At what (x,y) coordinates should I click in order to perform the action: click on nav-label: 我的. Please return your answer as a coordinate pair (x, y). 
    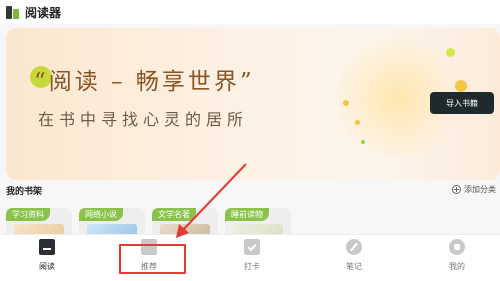
    Looking at the image, I should click on (457, 266).